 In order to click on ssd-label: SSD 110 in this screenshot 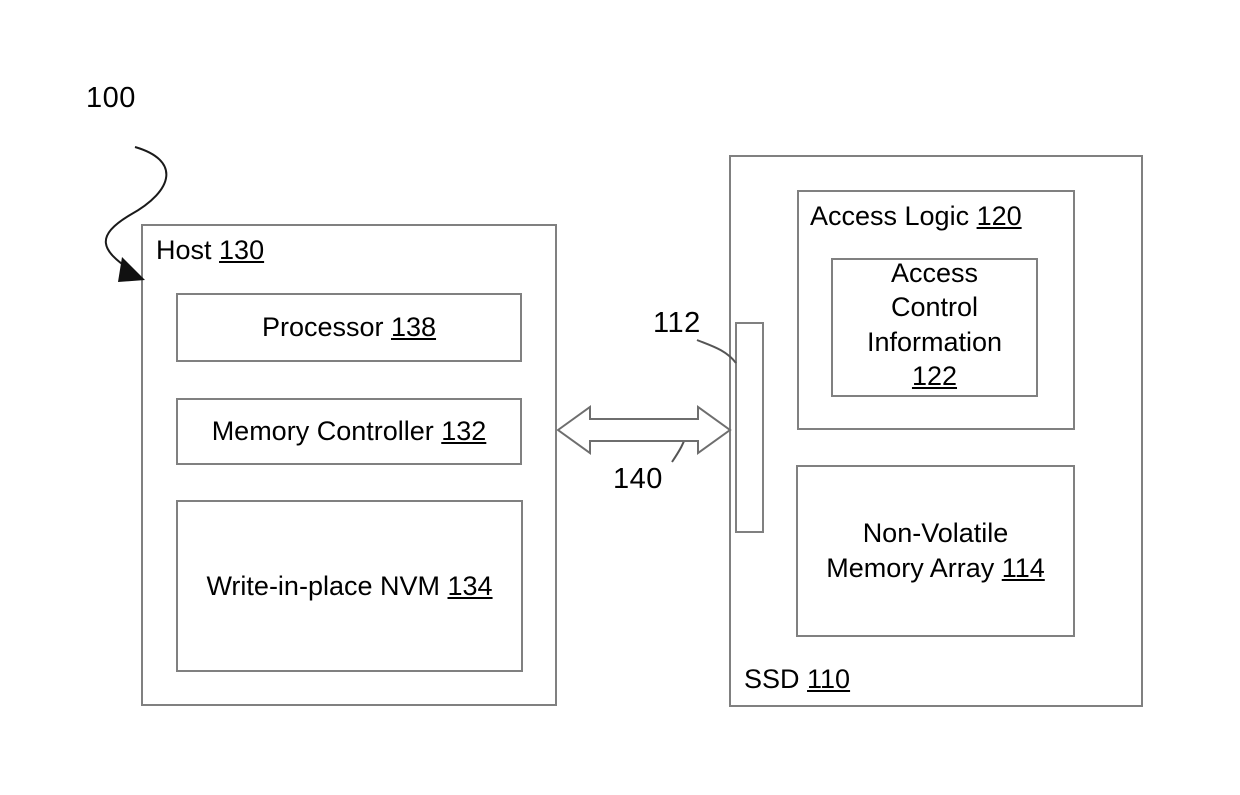, I will do `click(797, 680)`.